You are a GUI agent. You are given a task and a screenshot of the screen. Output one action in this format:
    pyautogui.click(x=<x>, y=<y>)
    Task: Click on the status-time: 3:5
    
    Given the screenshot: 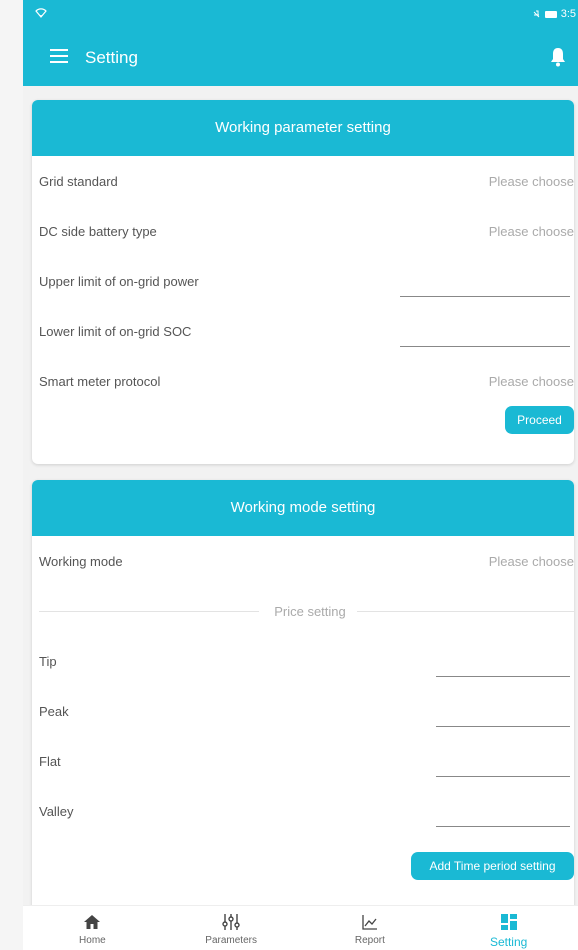 What is the action you would take?
    pyautogui.click(x=568, y=14)
    